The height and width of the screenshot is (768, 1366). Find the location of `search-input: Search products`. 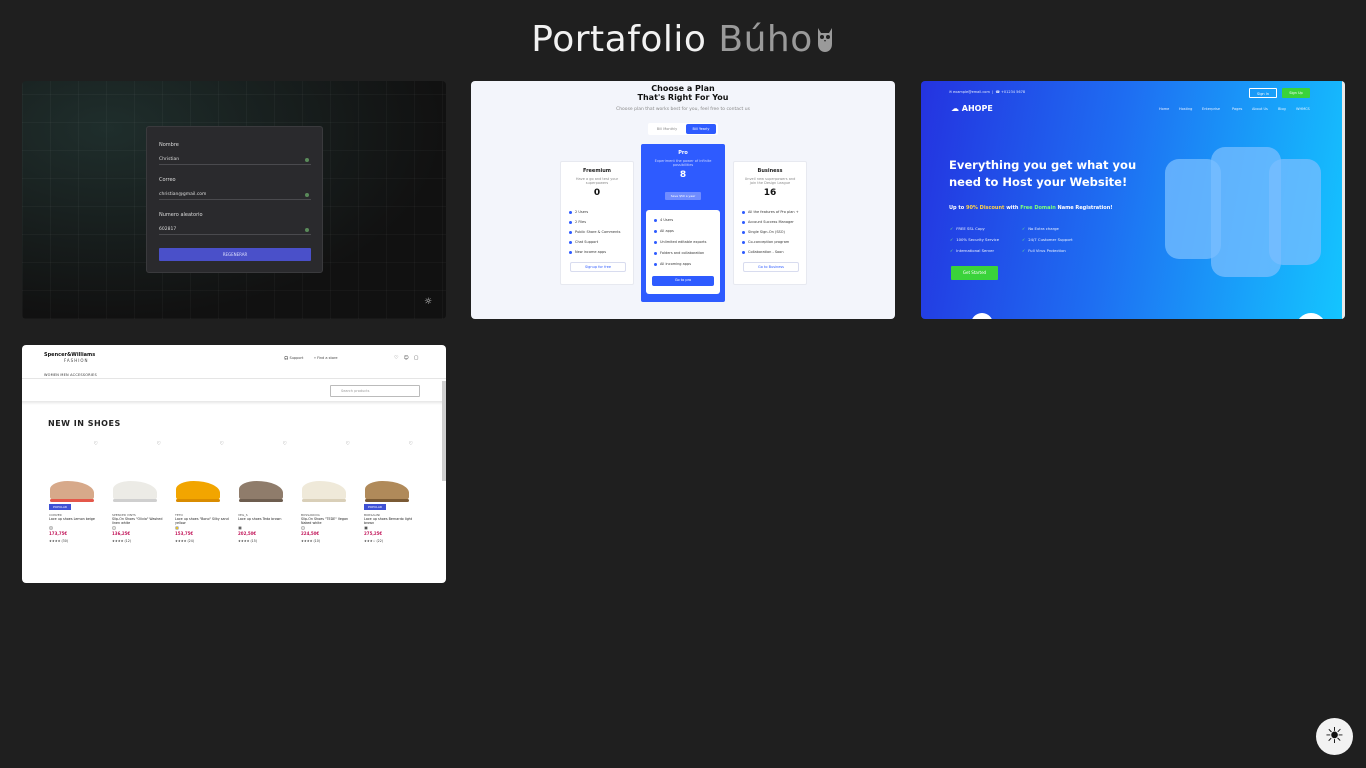

search-input: Search products is located at coordinates (375, 391).